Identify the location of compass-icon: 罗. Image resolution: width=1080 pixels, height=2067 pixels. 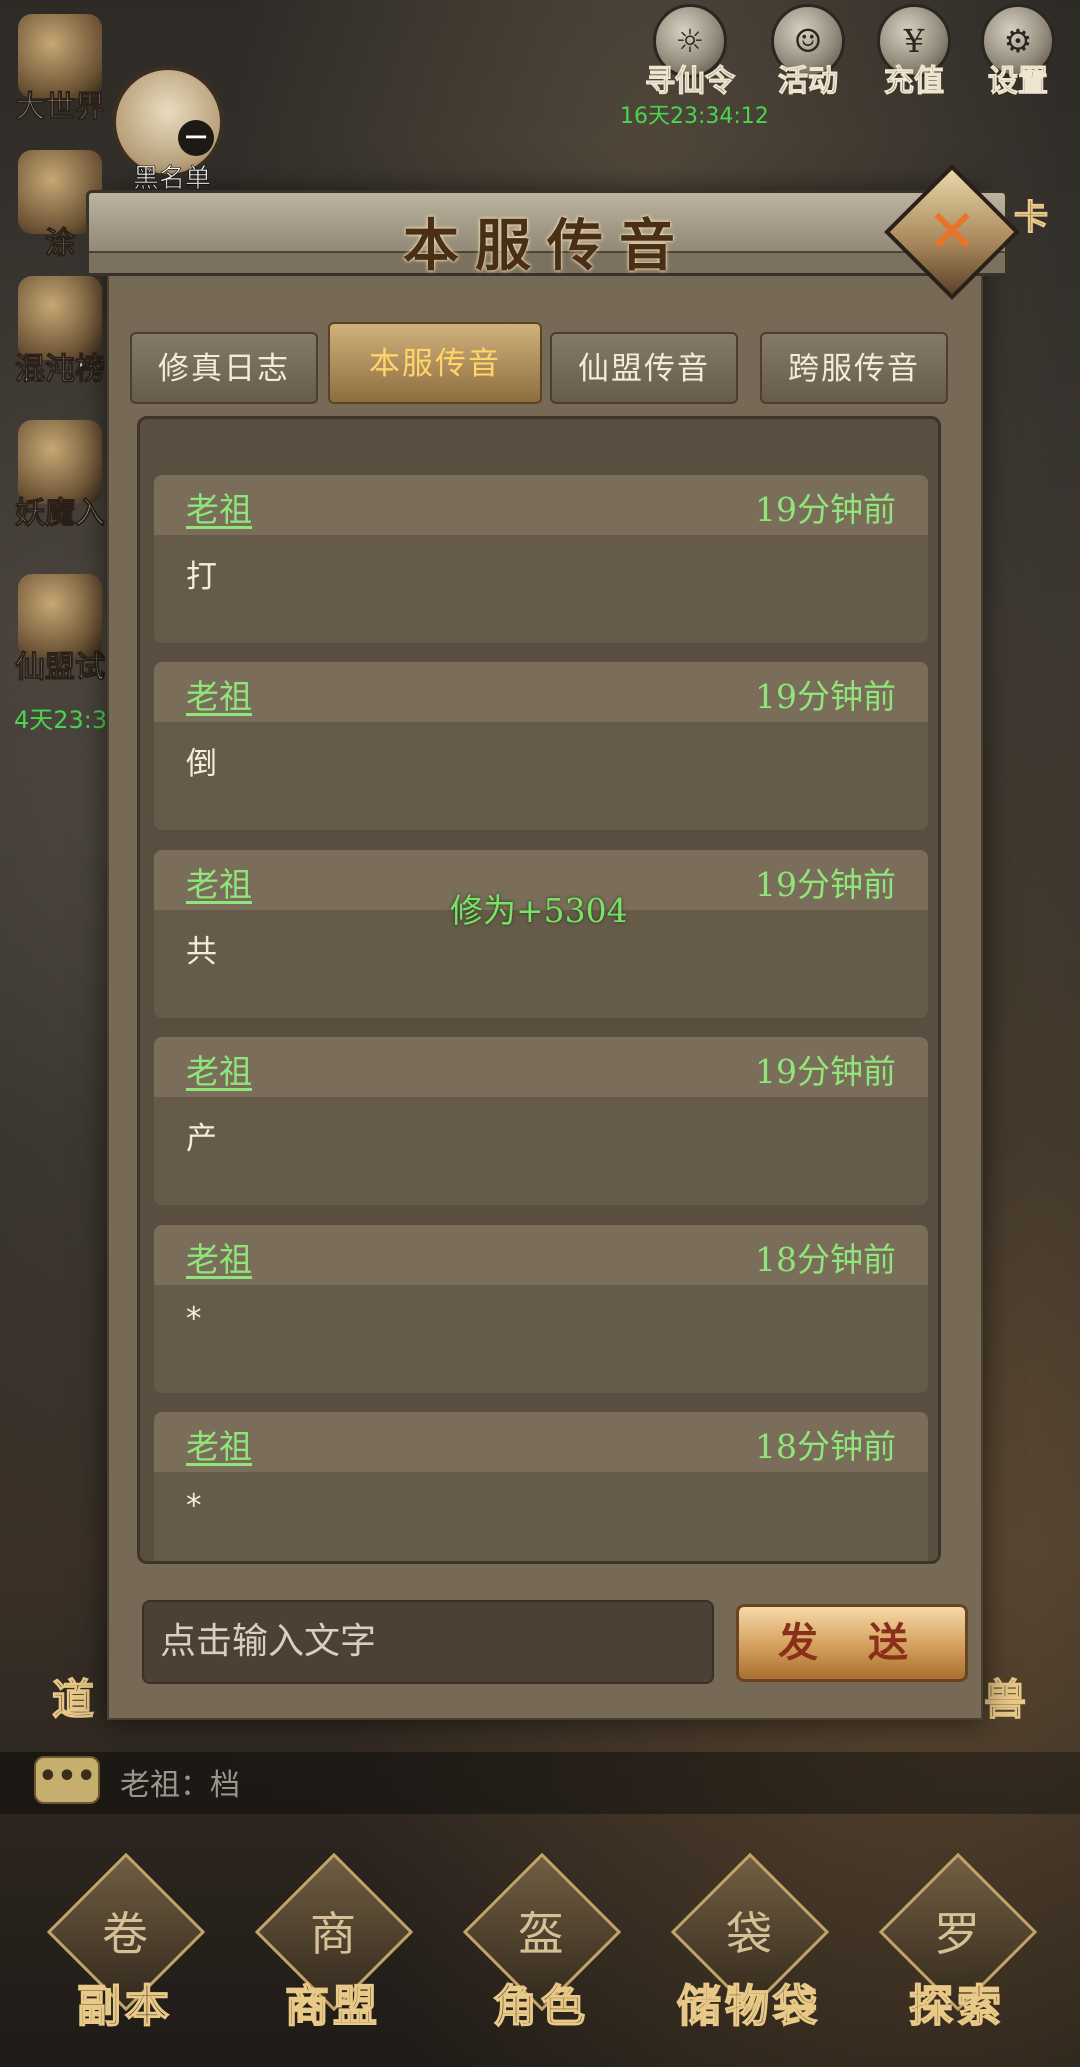
(957, 1934).